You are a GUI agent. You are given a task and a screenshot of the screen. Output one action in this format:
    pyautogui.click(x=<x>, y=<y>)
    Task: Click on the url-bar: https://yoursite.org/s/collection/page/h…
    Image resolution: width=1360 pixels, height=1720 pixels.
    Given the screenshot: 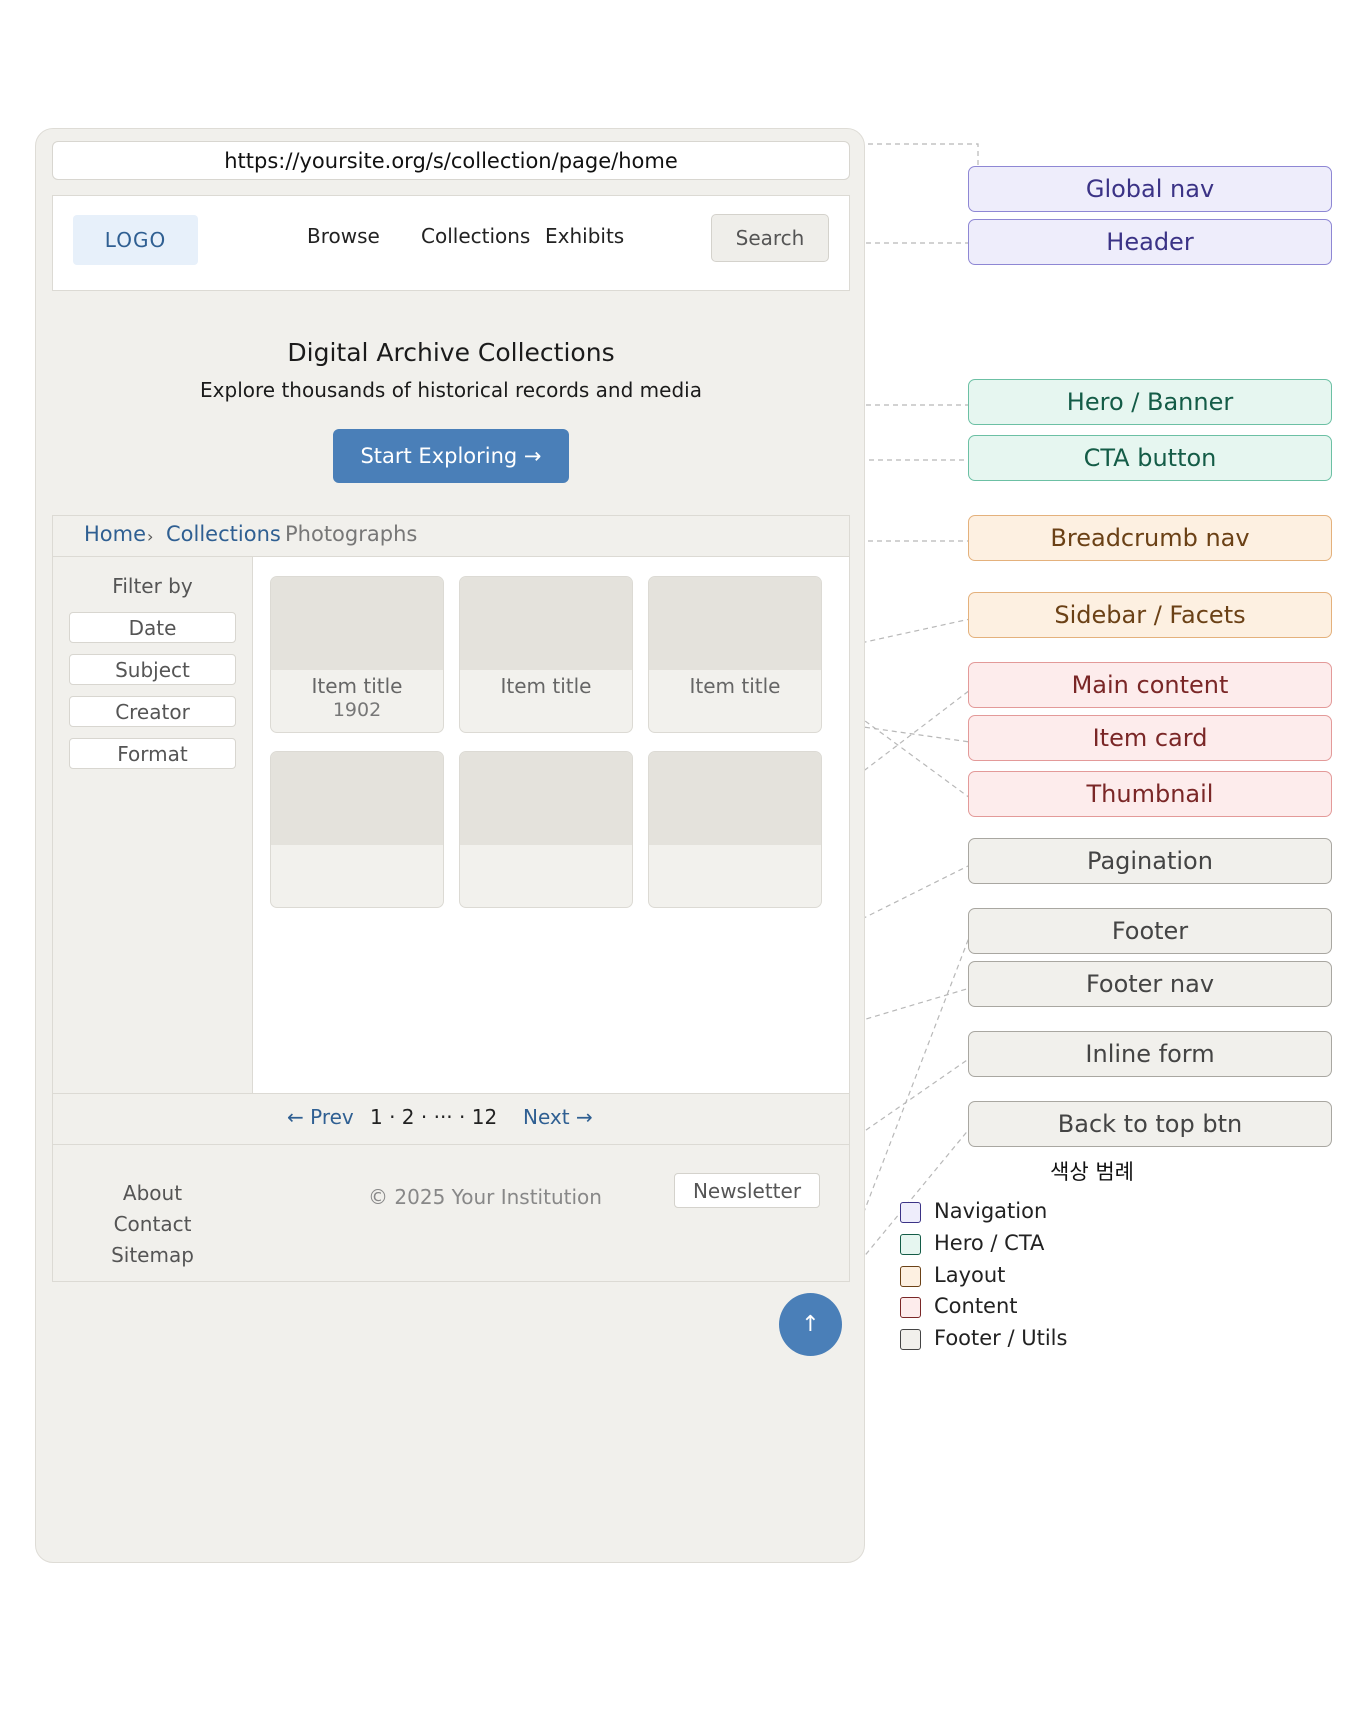 What is the action you would take?
    pyautogui.click(x=451, y=160)
    